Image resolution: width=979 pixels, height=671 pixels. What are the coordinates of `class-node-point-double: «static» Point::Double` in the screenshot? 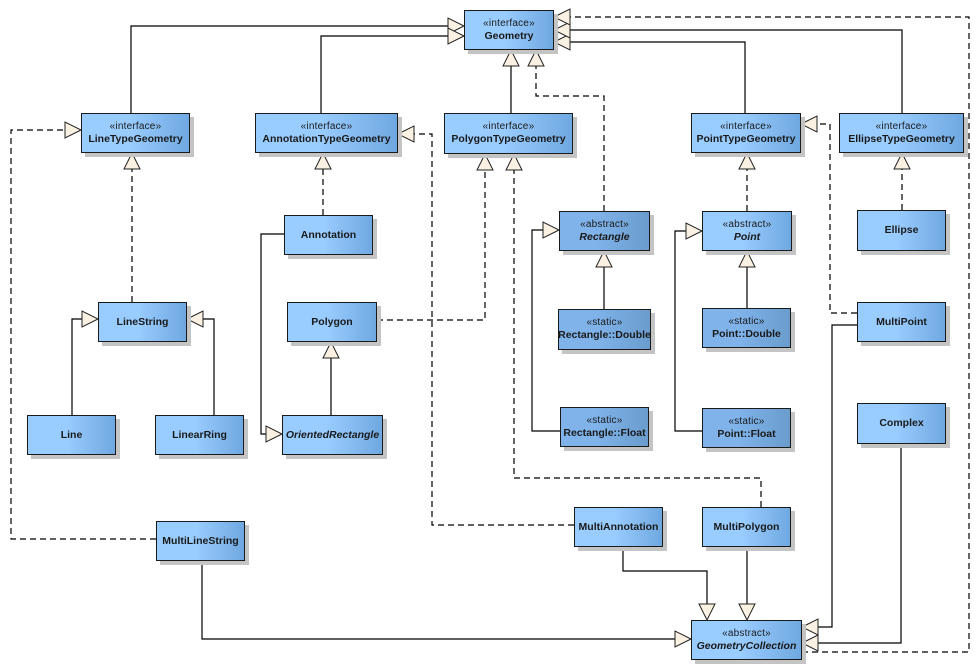 It's located at (746, 328).